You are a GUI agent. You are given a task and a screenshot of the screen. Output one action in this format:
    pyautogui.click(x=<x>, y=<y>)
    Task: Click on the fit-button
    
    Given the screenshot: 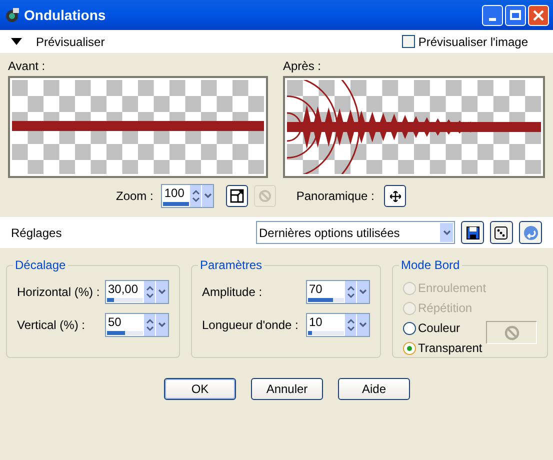 What is the action you would take?
    pyautogui.click(x=237, y=196)
    